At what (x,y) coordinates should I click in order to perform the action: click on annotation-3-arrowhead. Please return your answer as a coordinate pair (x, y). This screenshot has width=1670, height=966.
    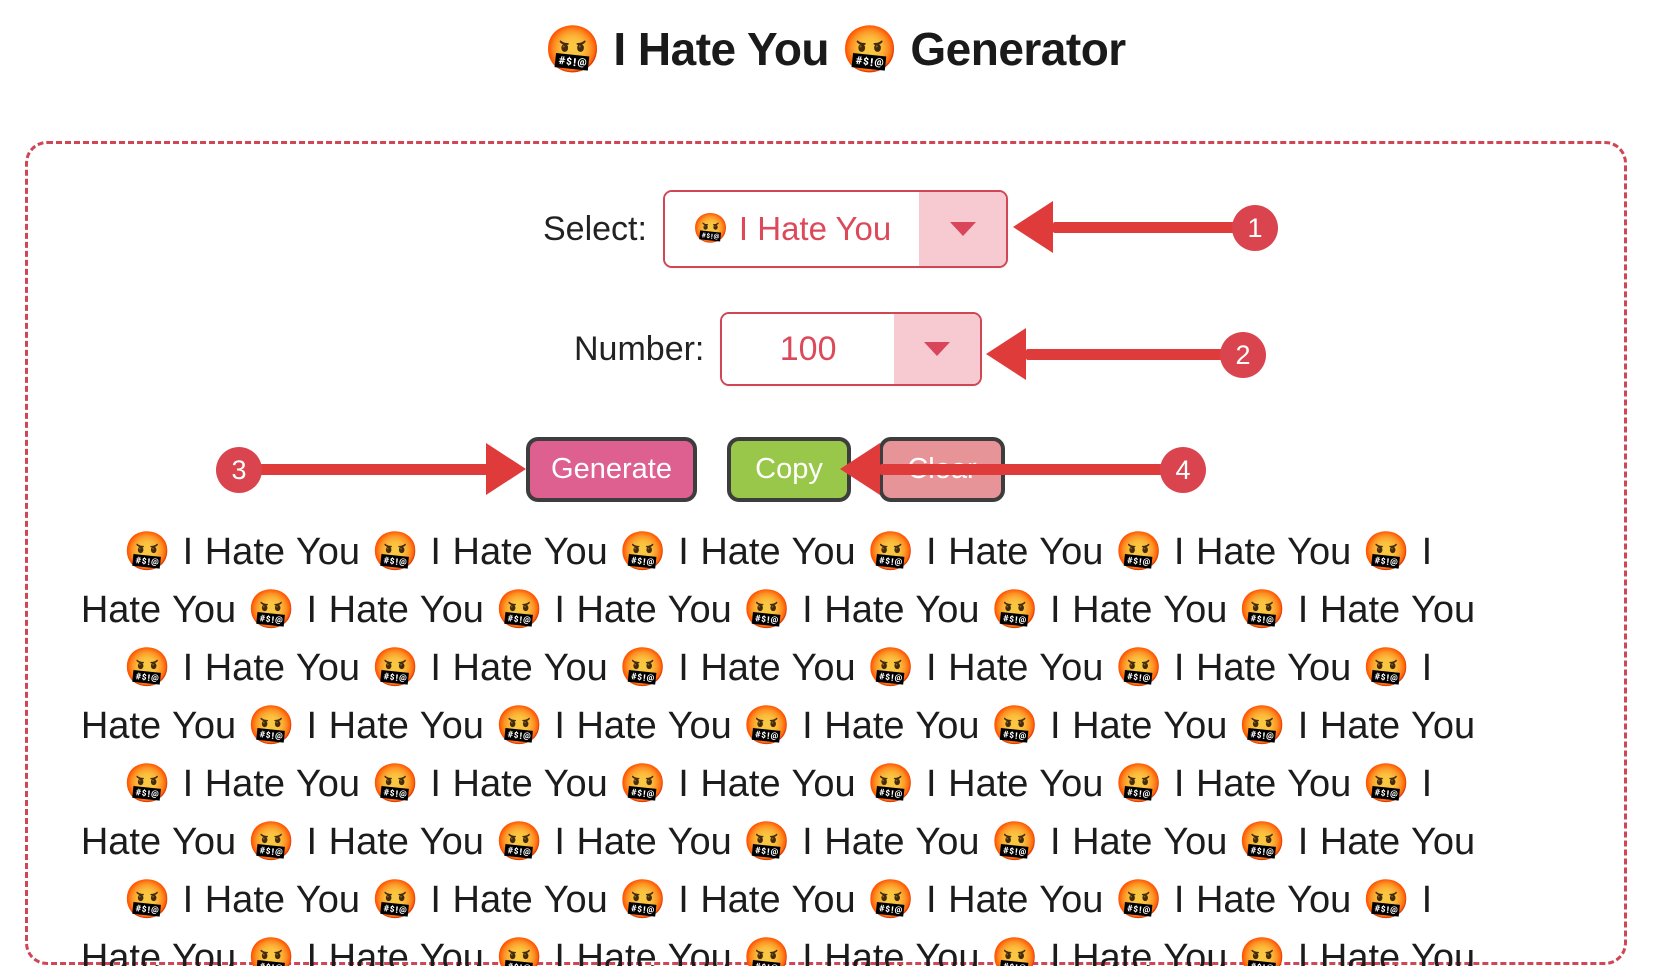
    Looking at the image, I should click on (506, 469).